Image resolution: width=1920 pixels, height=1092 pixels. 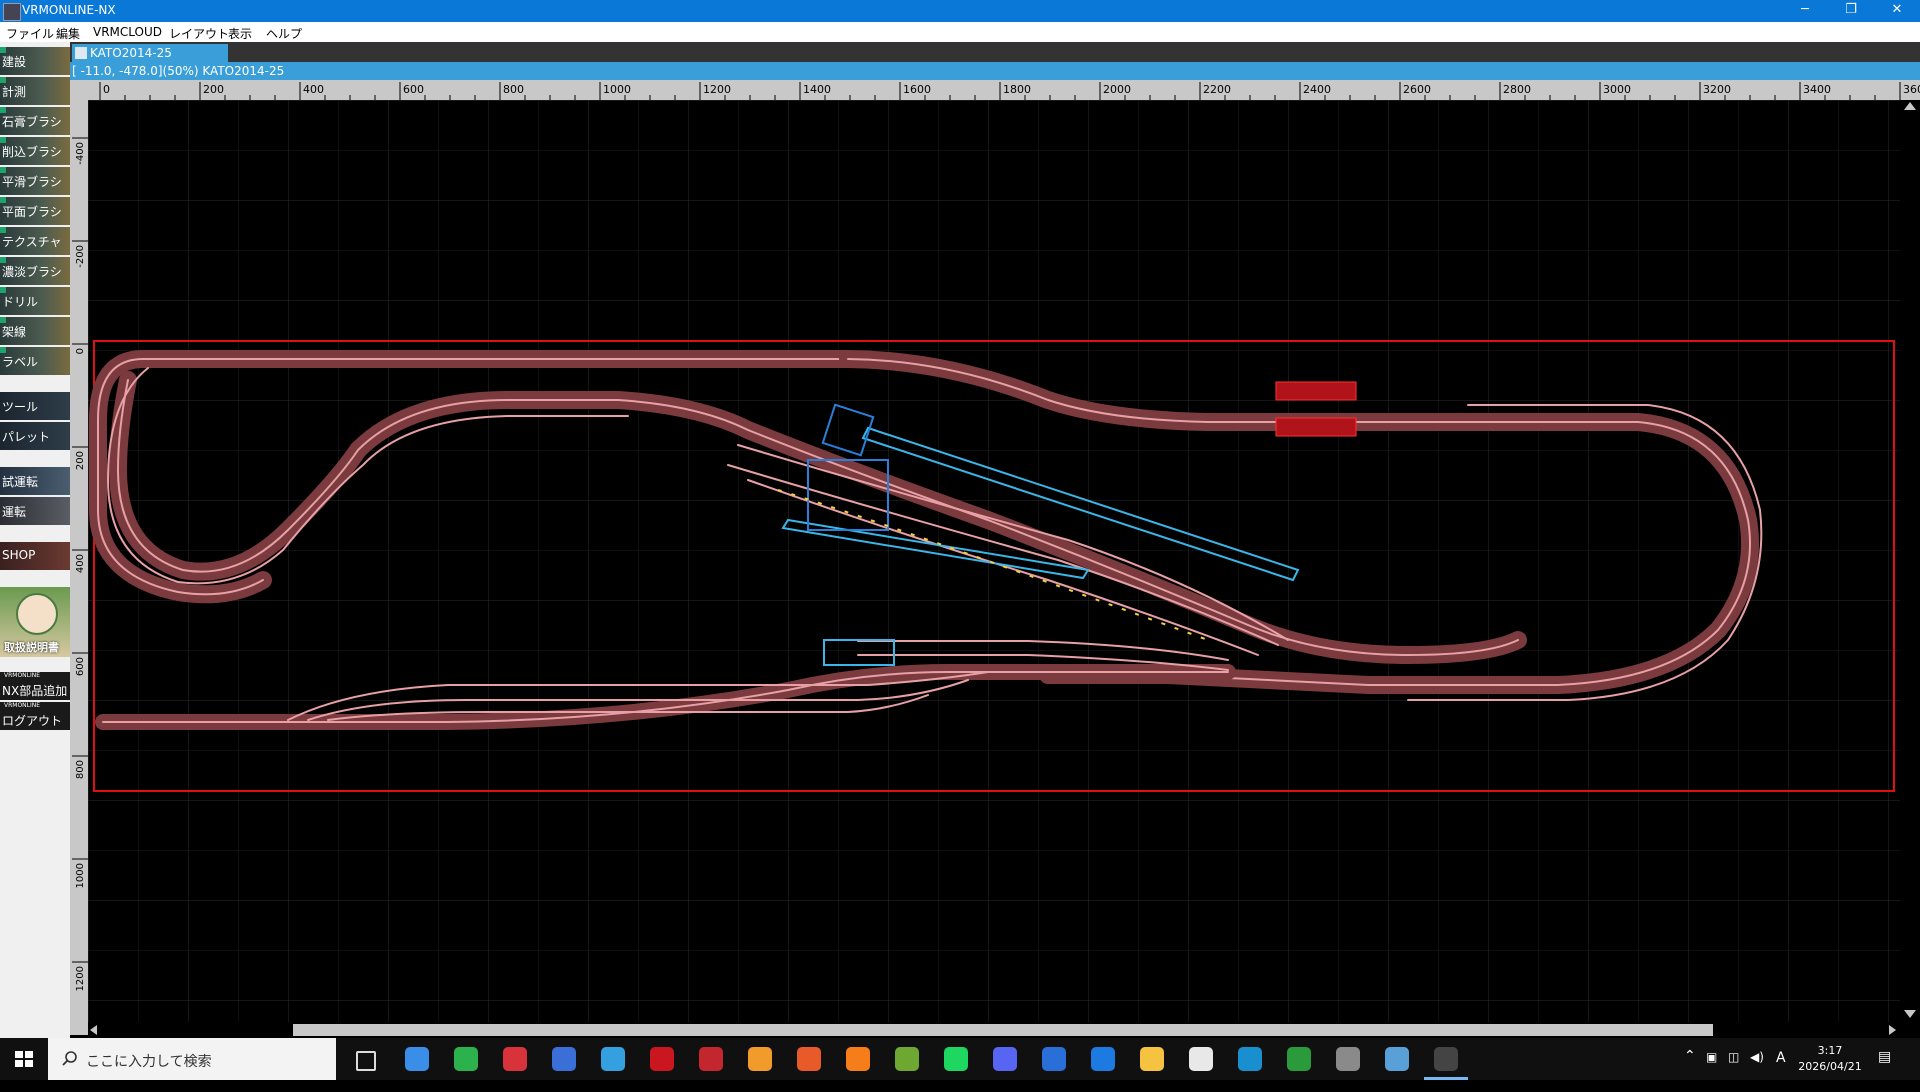 I want to click on menu-edit: 編集, so click(x=68, y=33).